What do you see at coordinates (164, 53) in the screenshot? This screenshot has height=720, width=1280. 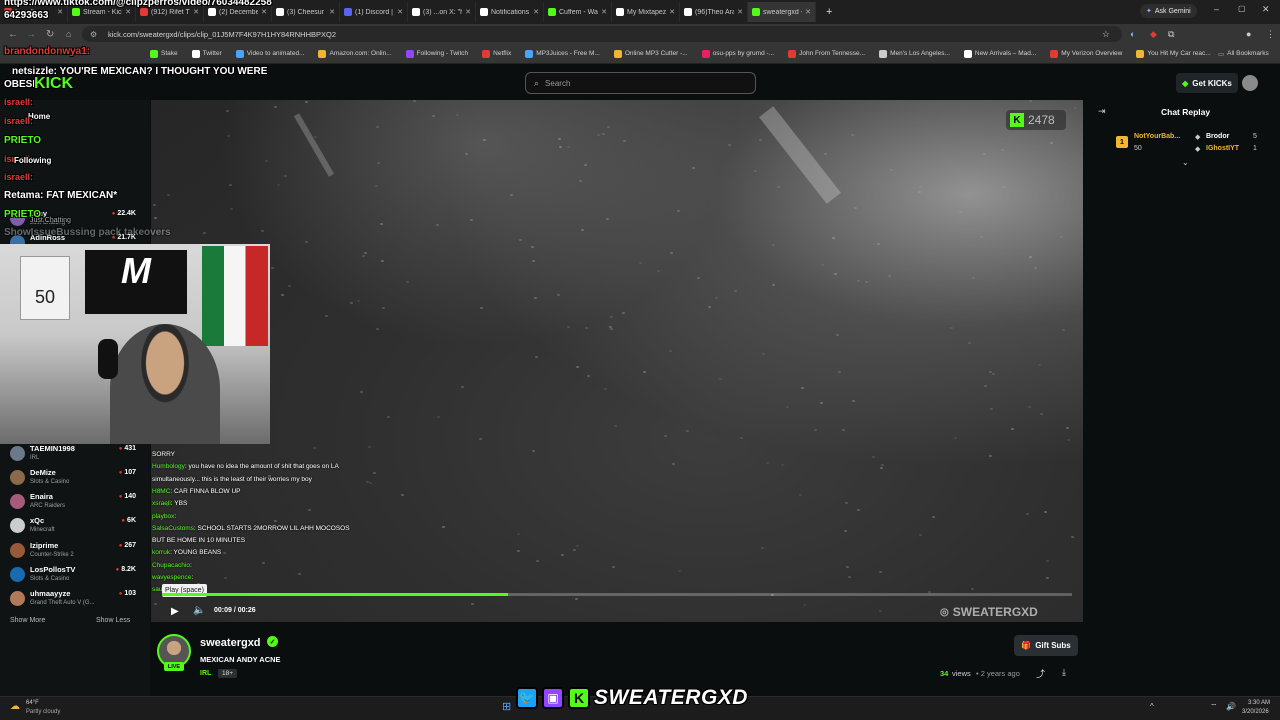 I see `bookmark-item: Stake` at bounding box center [164, 53].